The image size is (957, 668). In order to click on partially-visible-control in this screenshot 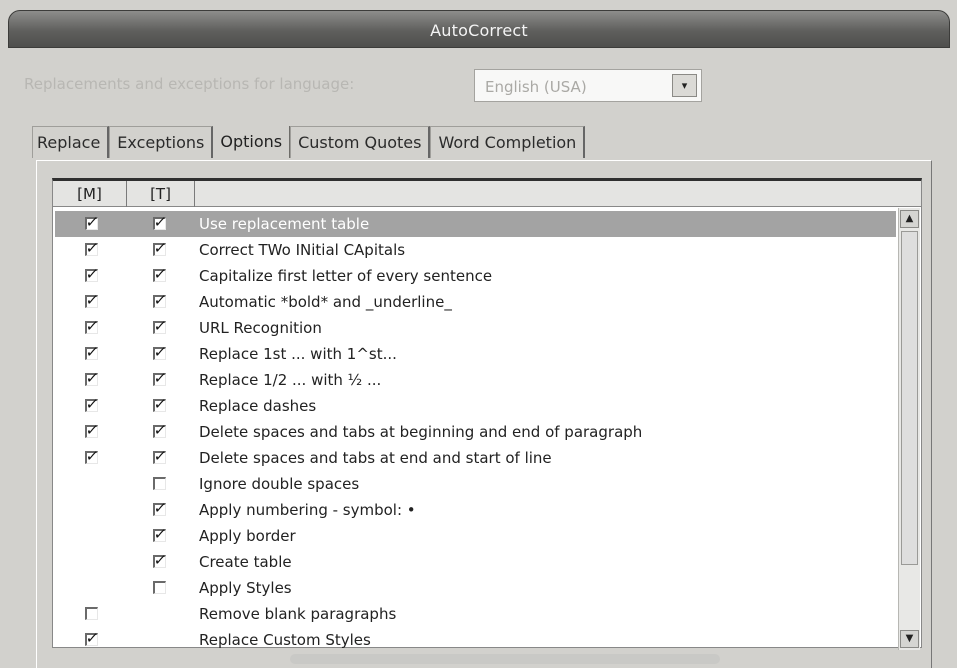, I will do `click(505, 659)`.